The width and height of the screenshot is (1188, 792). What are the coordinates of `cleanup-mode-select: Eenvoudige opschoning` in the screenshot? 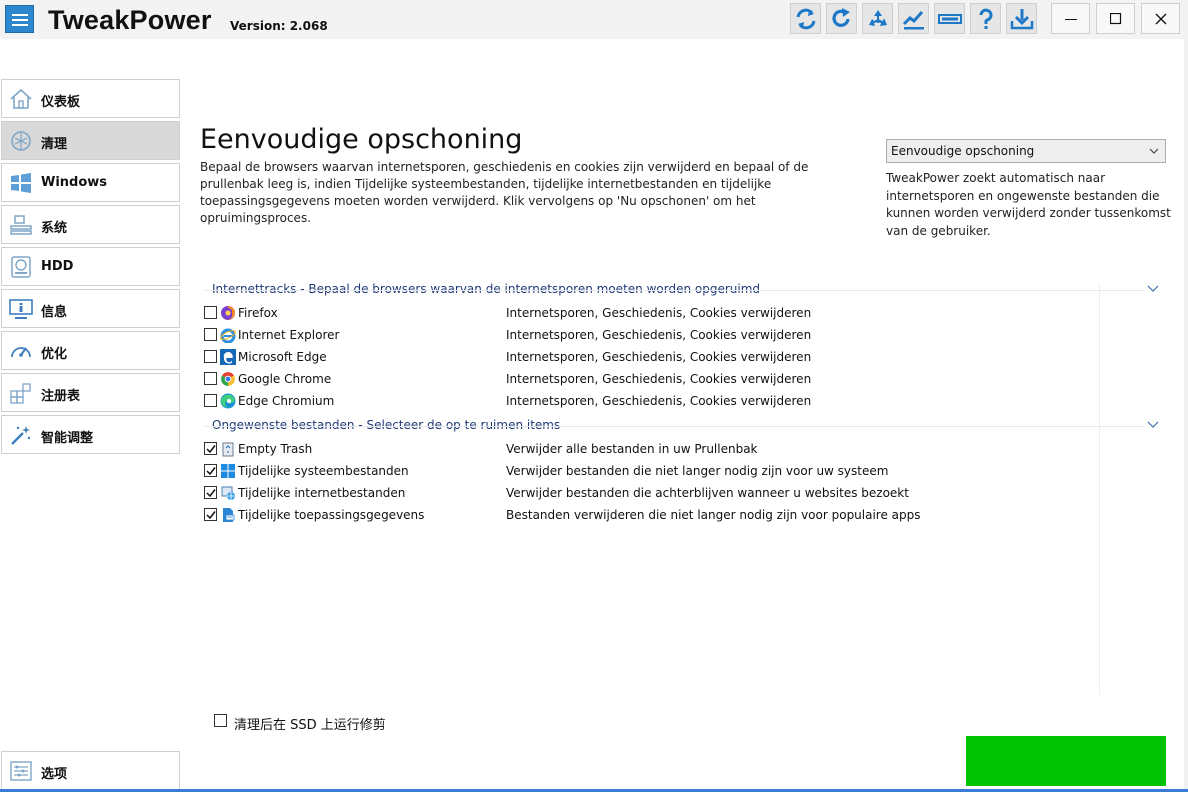 It's located at (1026, 151).